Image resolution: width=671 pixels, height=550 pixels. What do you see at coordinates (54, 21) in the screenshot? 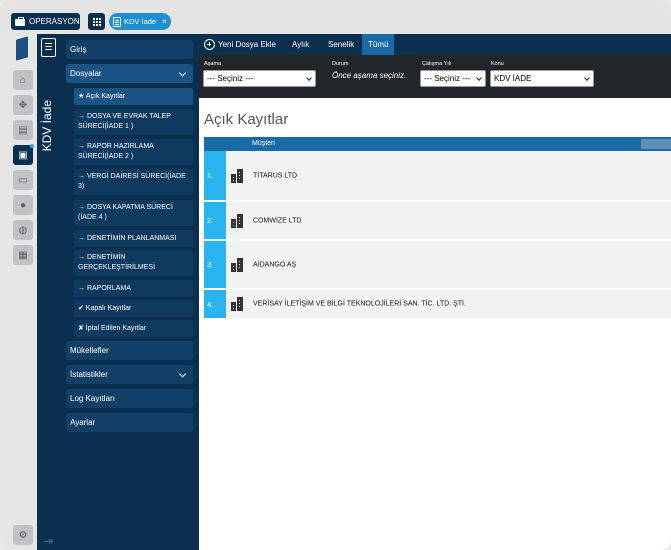
I see `operations-label: OPERASYON` at bounding box center [54, 21].